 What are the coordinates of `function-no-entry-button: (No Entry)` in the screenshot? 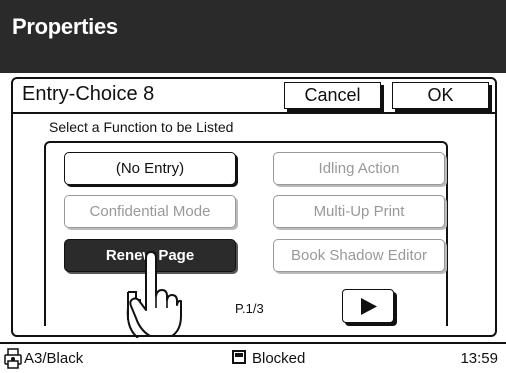 It's located at (150, 168).